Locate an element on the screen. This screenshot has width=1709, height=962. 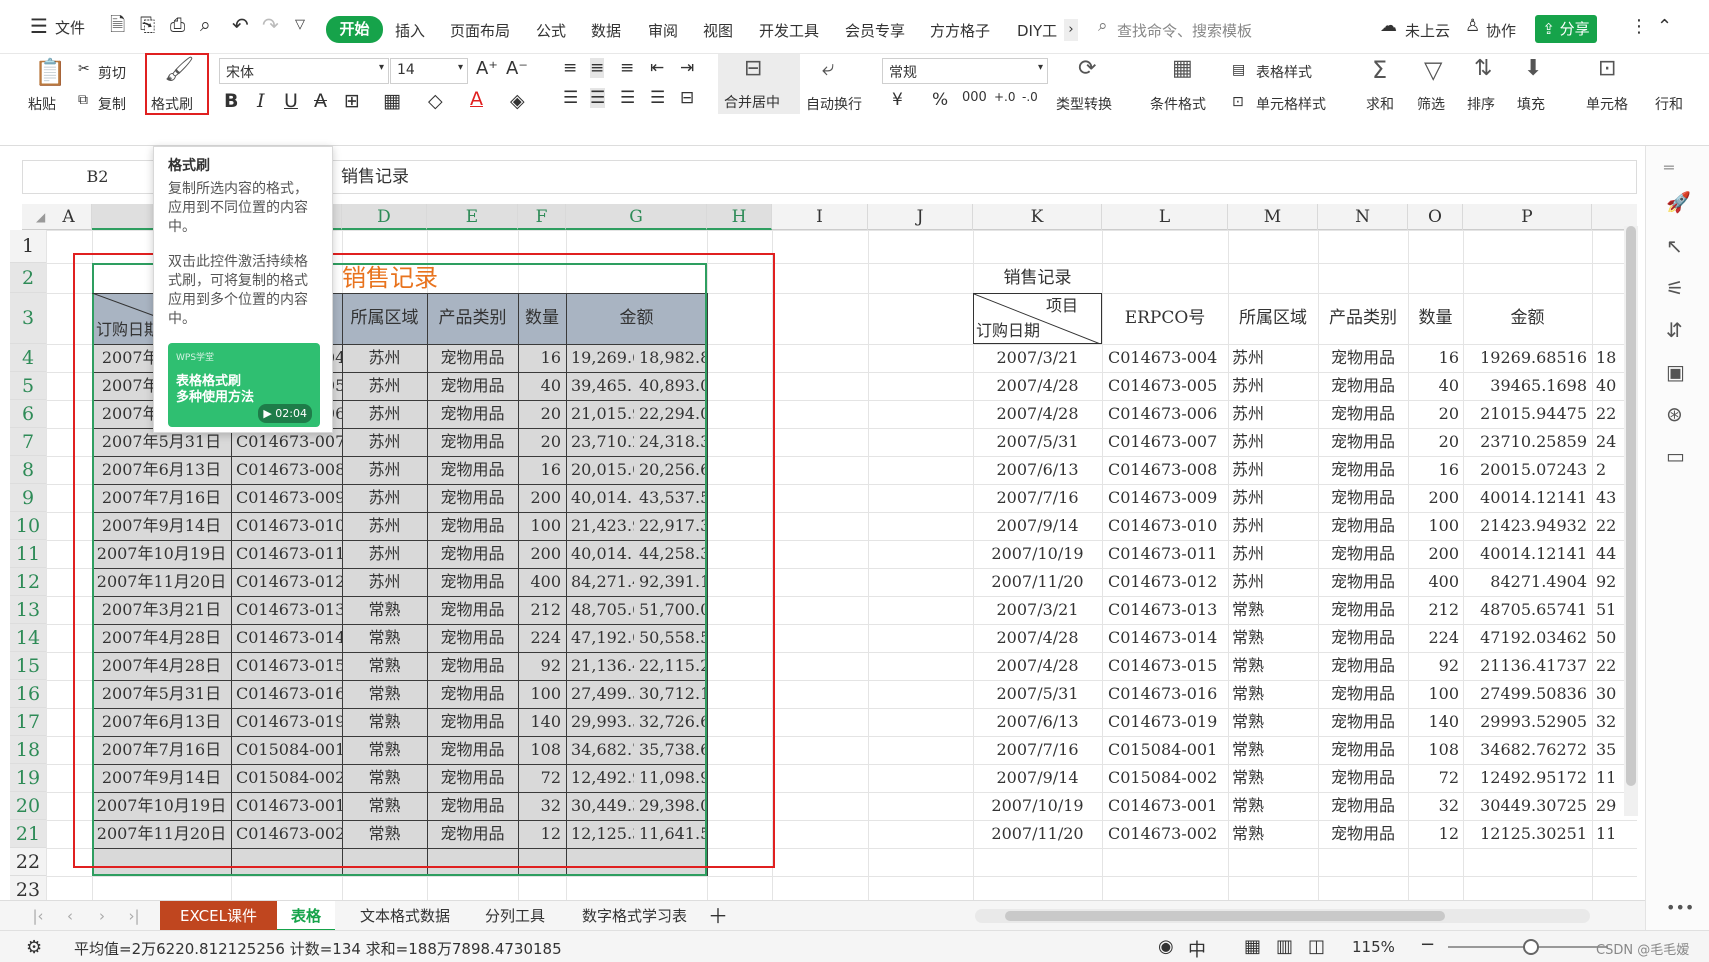
left-cell: 20,015.07 is located at coordinates (601, 470).